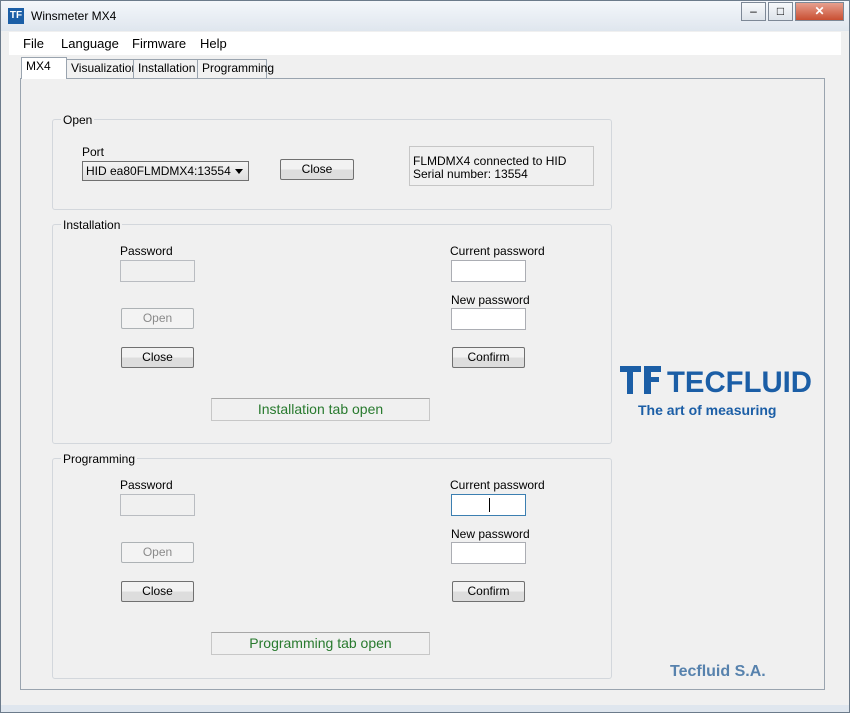 The image size is (850, 713). What do you see at coordinates (718, 671) in the screenshot?
I see `company-name: Tecfluid S.A.` at bounding box center [718, 671].